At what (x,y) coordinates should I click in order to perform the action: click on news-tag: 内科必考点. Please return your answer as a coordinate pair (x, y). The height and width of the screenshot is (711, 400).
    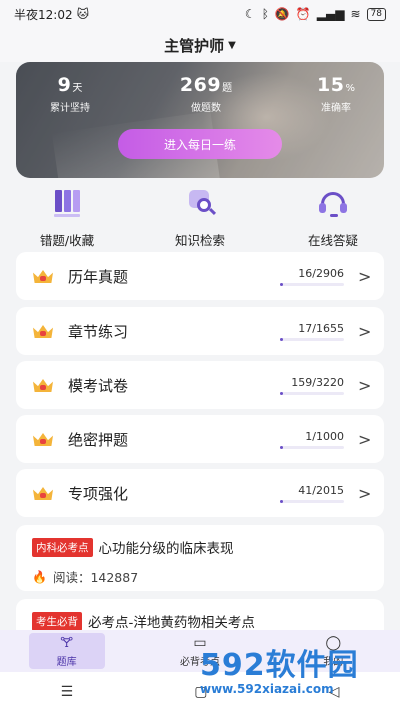
    Looking at the image, I should click on (62, 547).